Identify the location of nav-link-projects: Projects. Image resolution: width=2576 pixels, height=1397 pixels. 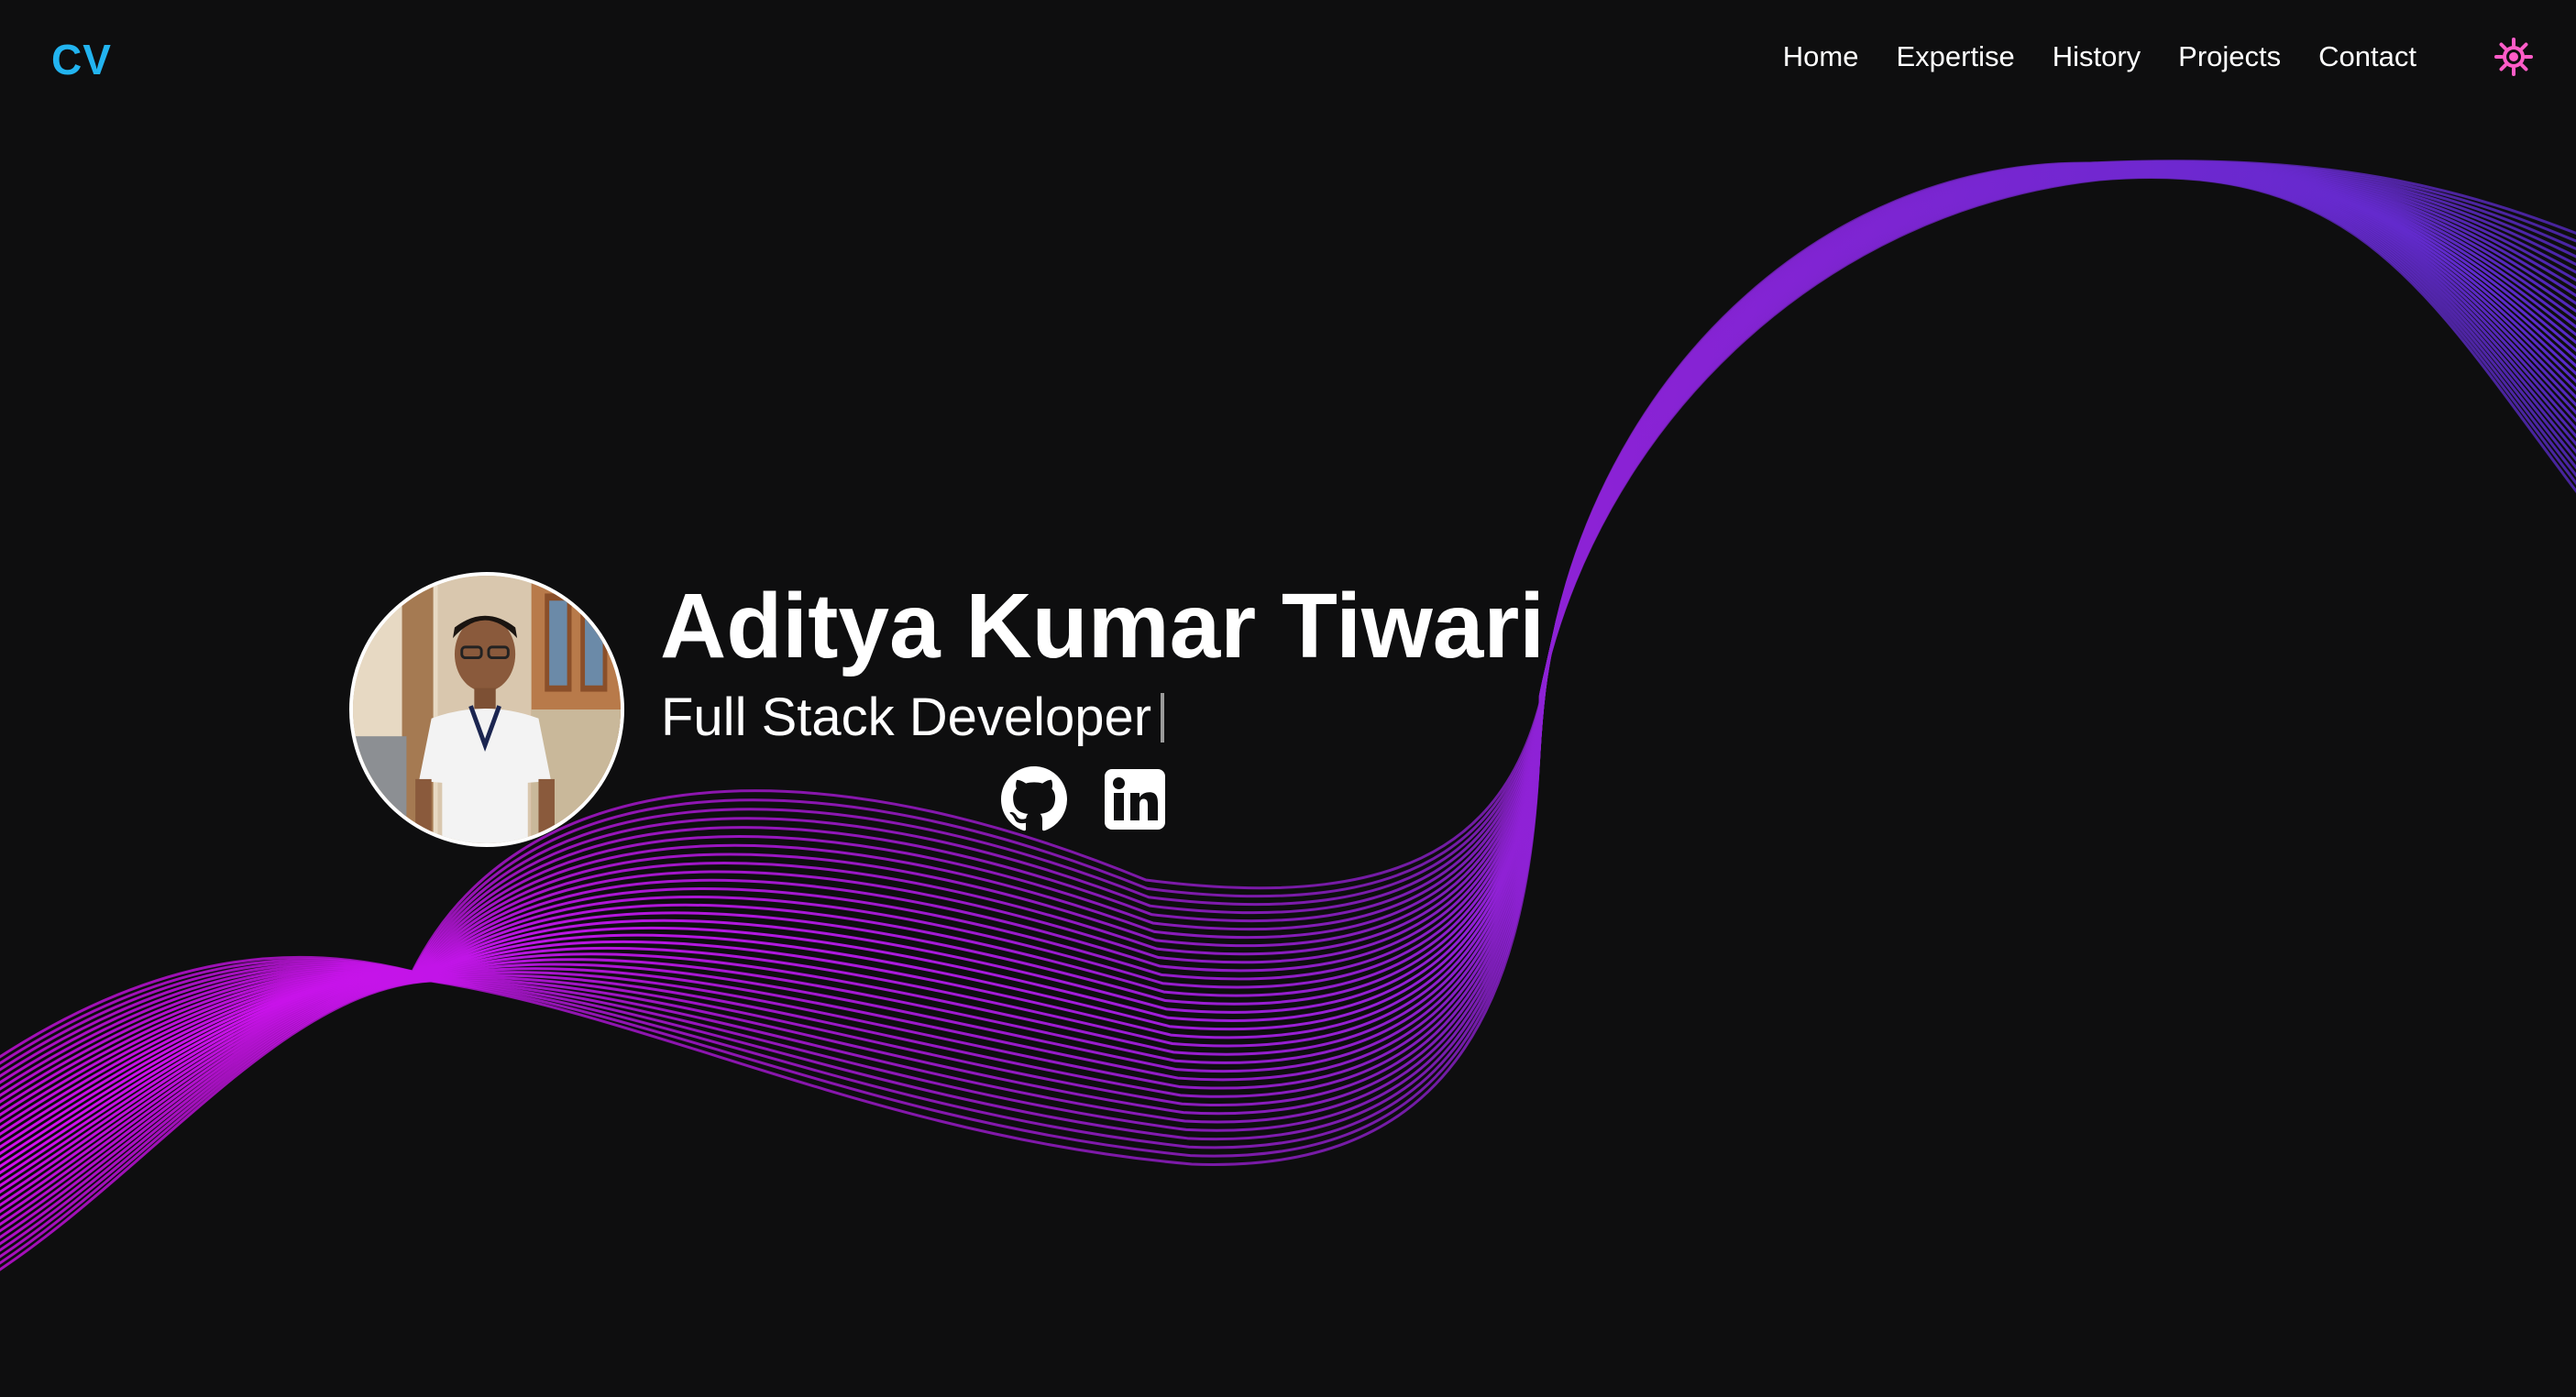
(2229, 56).